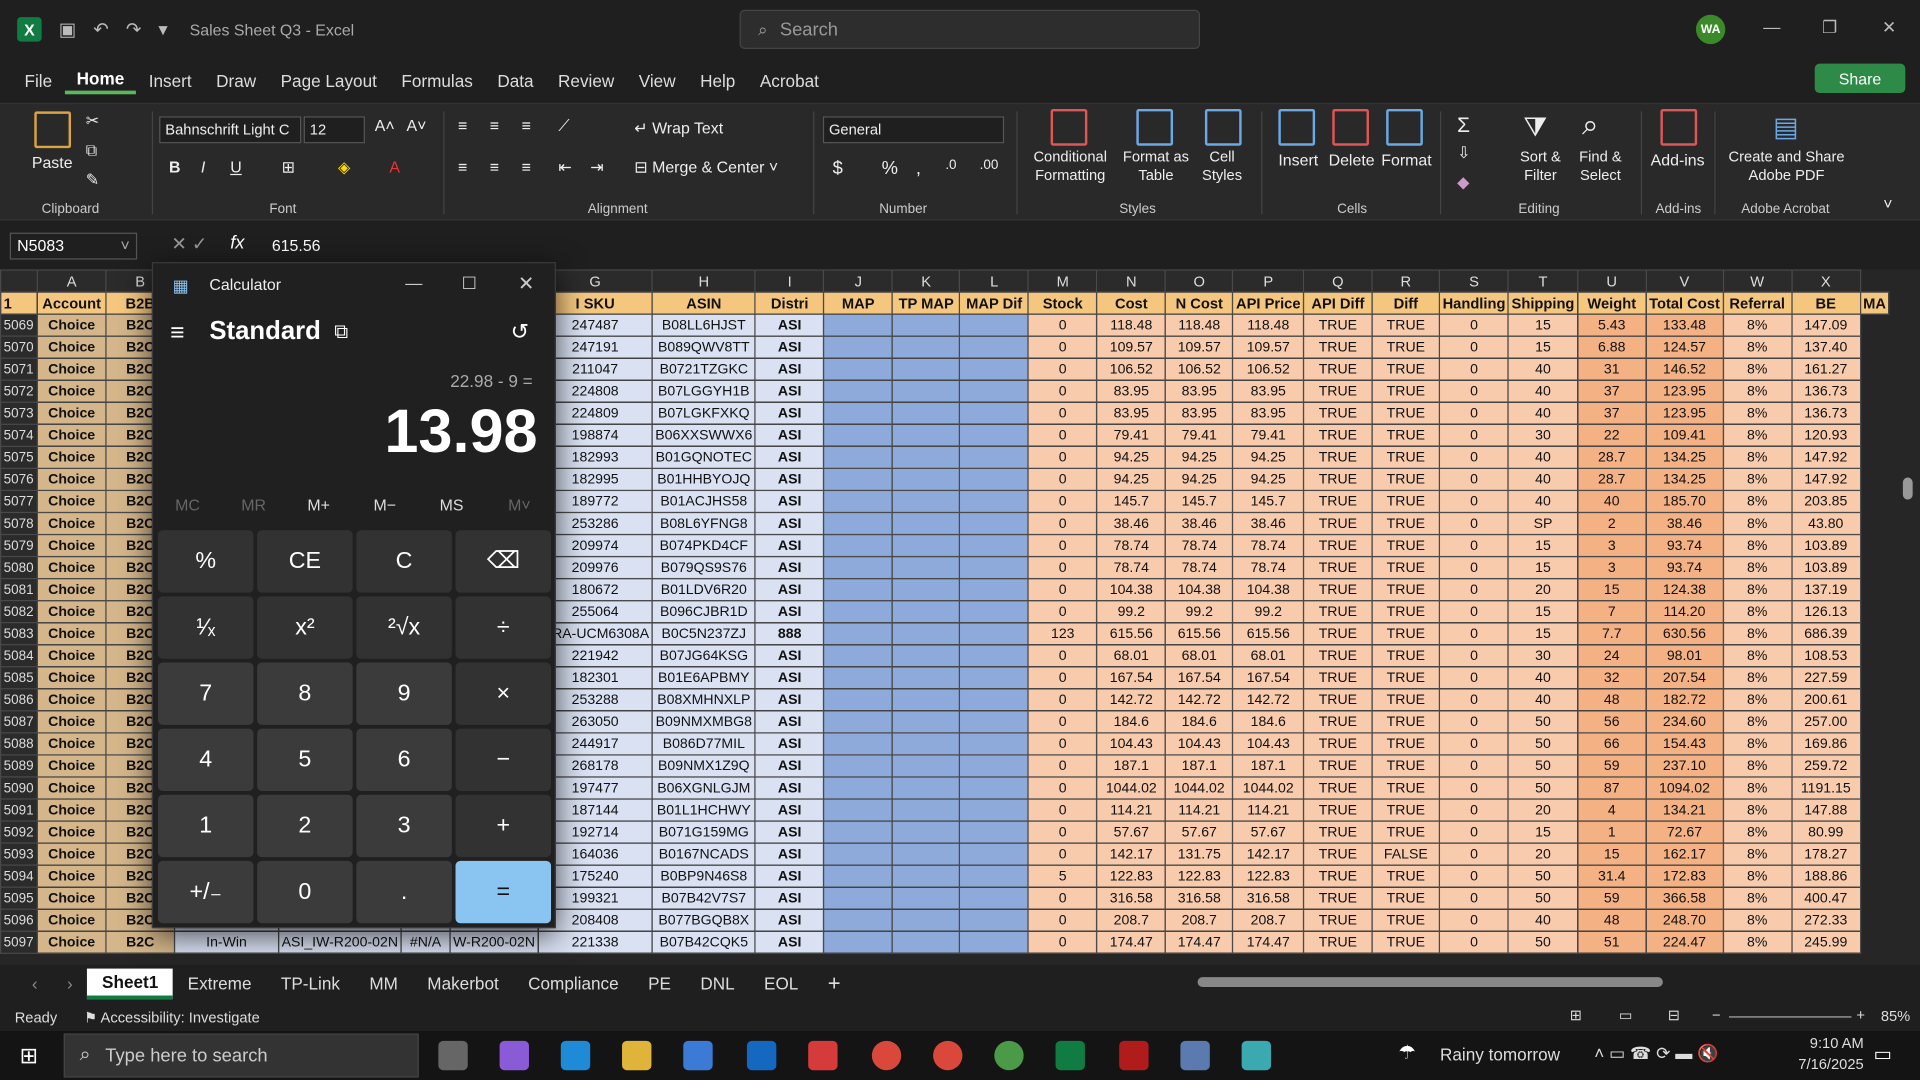  What do you see at coordinates (789, 457) in the screenshot?
I see `cell: ASI` at bounding box center [789, 457].